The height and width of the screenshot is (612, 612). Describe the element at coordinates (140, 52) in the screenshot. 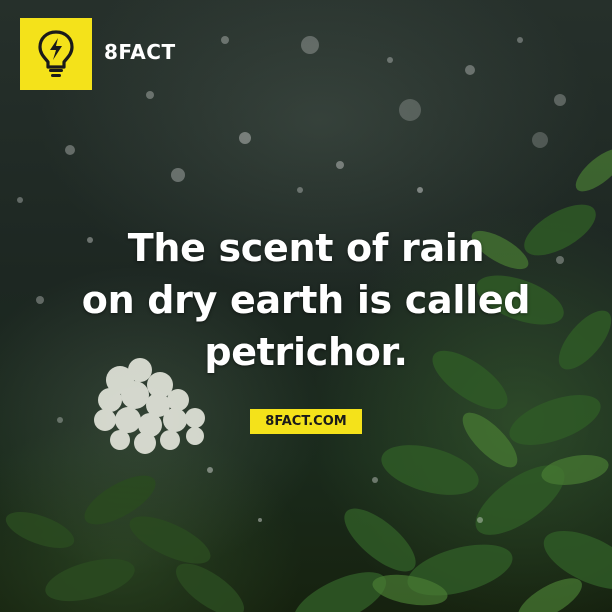

I see `brand-name: 8FACT` at that location.